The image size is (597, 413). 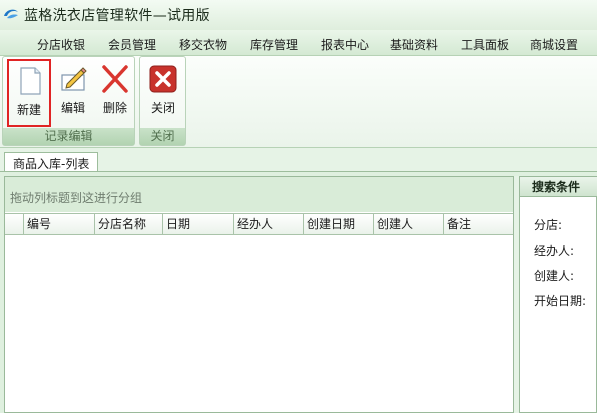 What do you see at coordinates (548, 225) in the screenshot?
I see `search-field-store-label: 分店:` at bounding box center [548, 225].